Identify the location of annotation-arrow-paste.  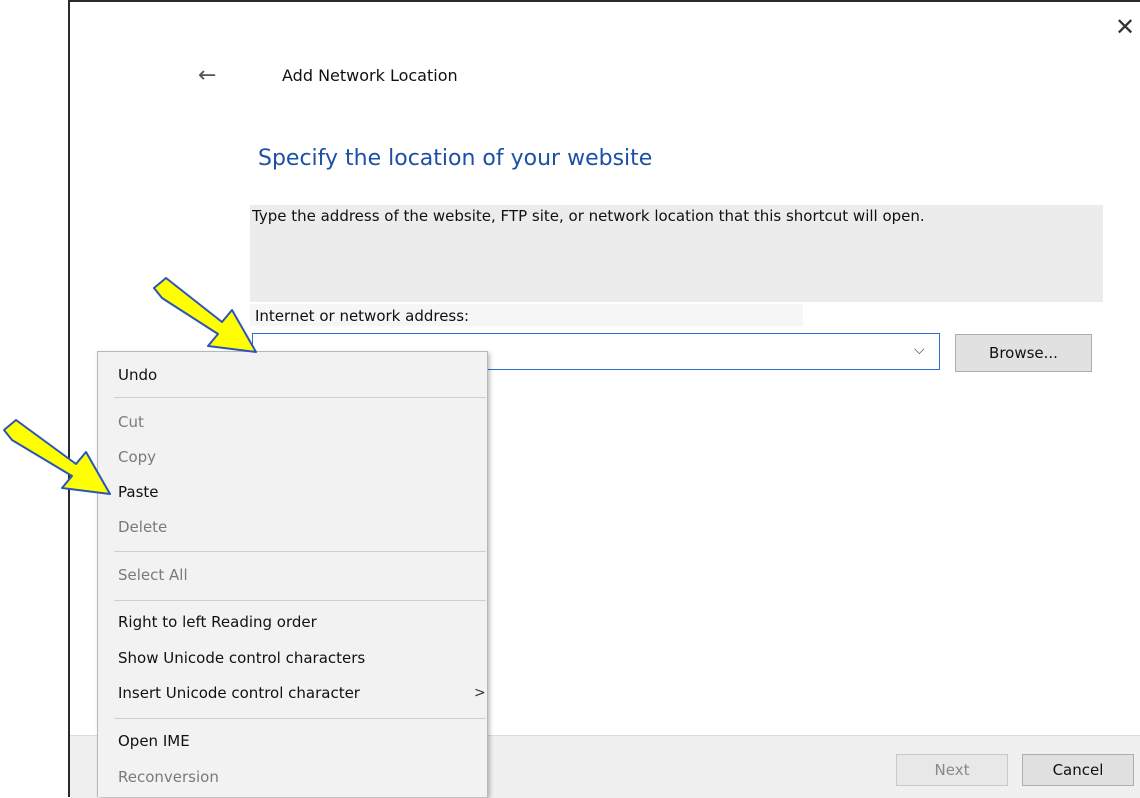
(57, 457).